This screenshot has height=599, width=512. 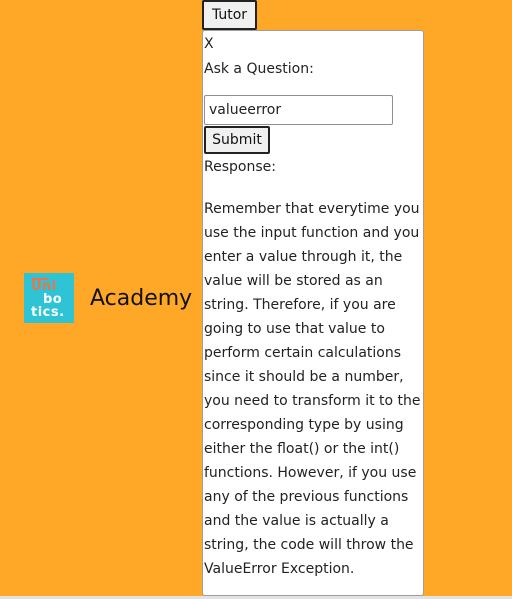 What do you see at coordinates (237, 140) in the screenshot?
I see `submit-button: Submit` at bounding box center [237, 140].